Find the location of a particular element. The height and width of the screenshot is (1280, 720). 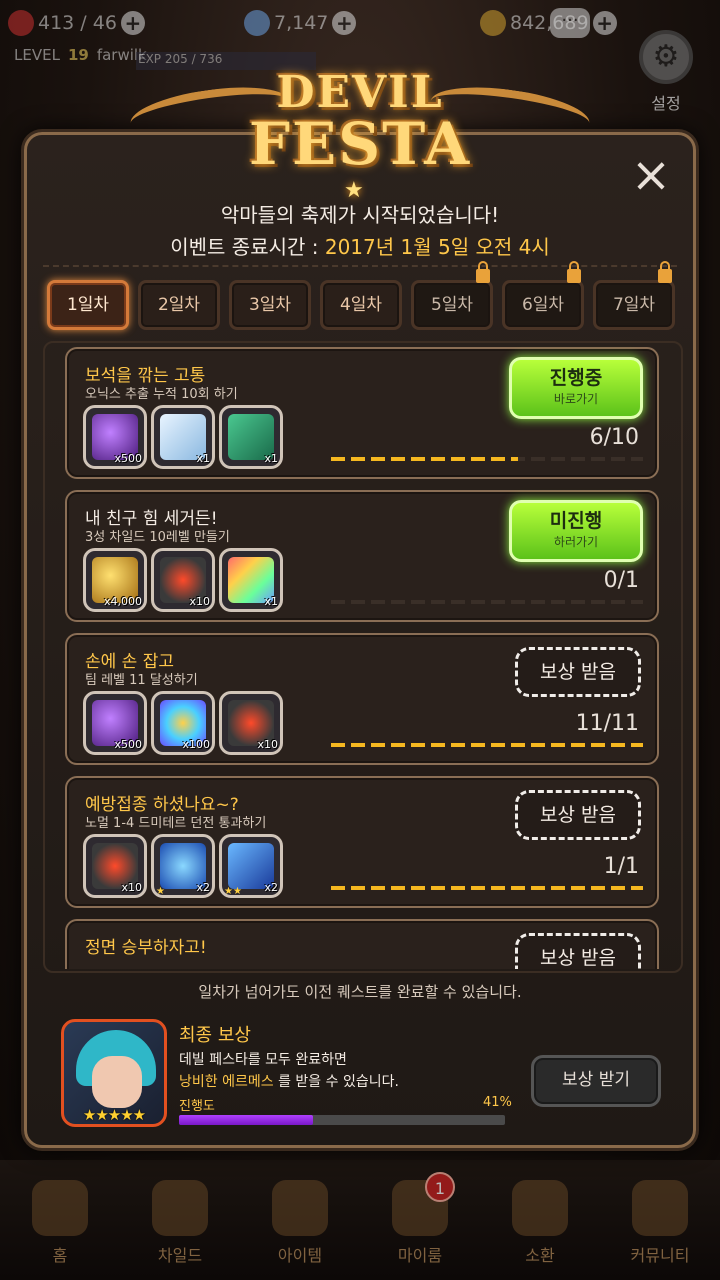

tab-label: 4일차 is located at coordinates (361, 305).